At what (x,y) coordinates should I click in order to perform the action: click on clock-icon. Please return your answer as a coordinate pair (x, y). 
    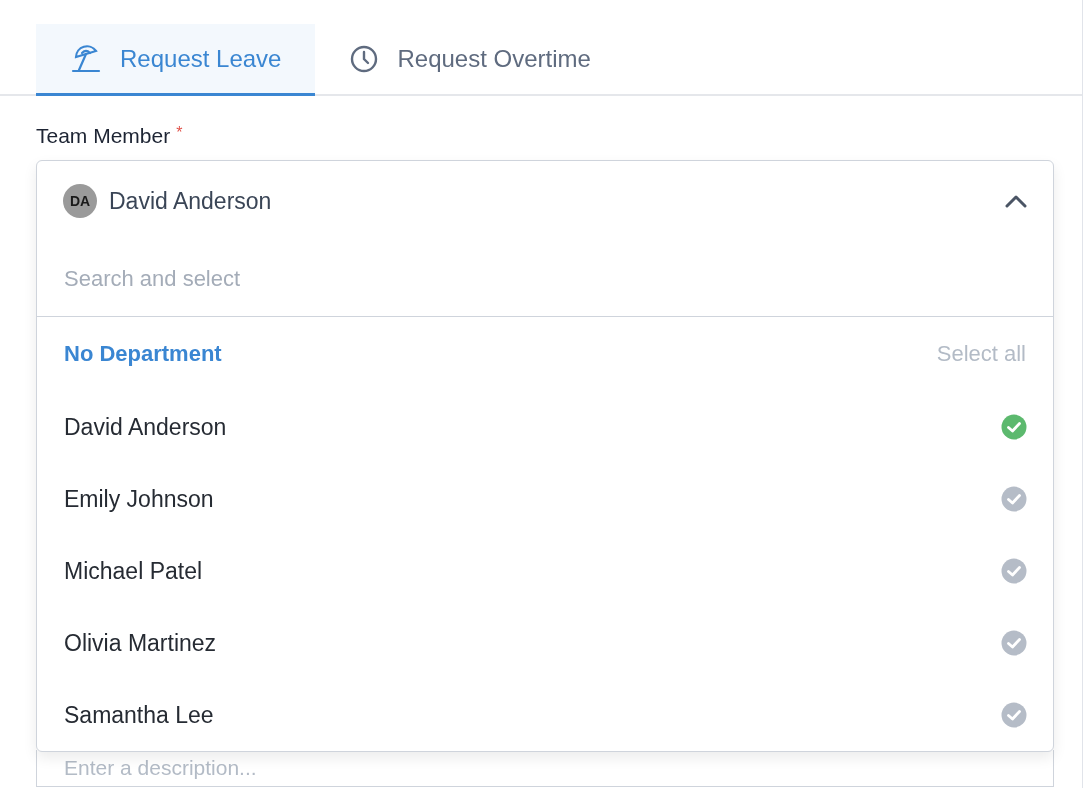
    Looking at the image, I should click on (364, 58).